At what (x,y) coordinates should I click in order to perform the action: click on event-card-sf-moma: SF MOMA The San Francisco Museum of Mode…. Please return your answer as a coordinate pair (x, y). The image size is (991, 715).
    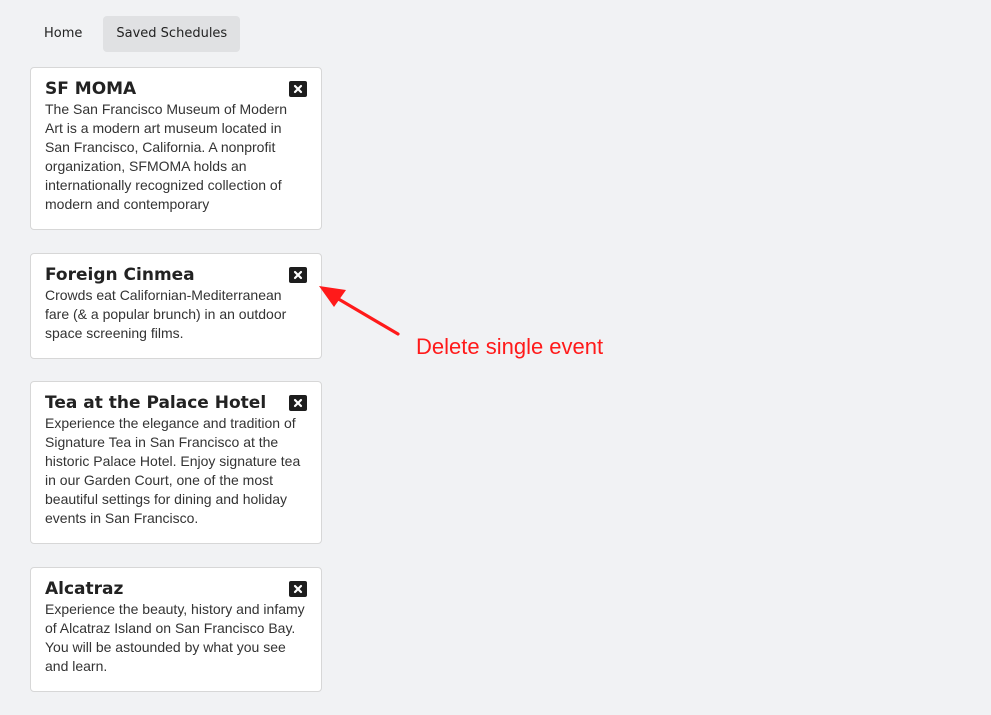
    Looking at the image, I should click on (176, 148).